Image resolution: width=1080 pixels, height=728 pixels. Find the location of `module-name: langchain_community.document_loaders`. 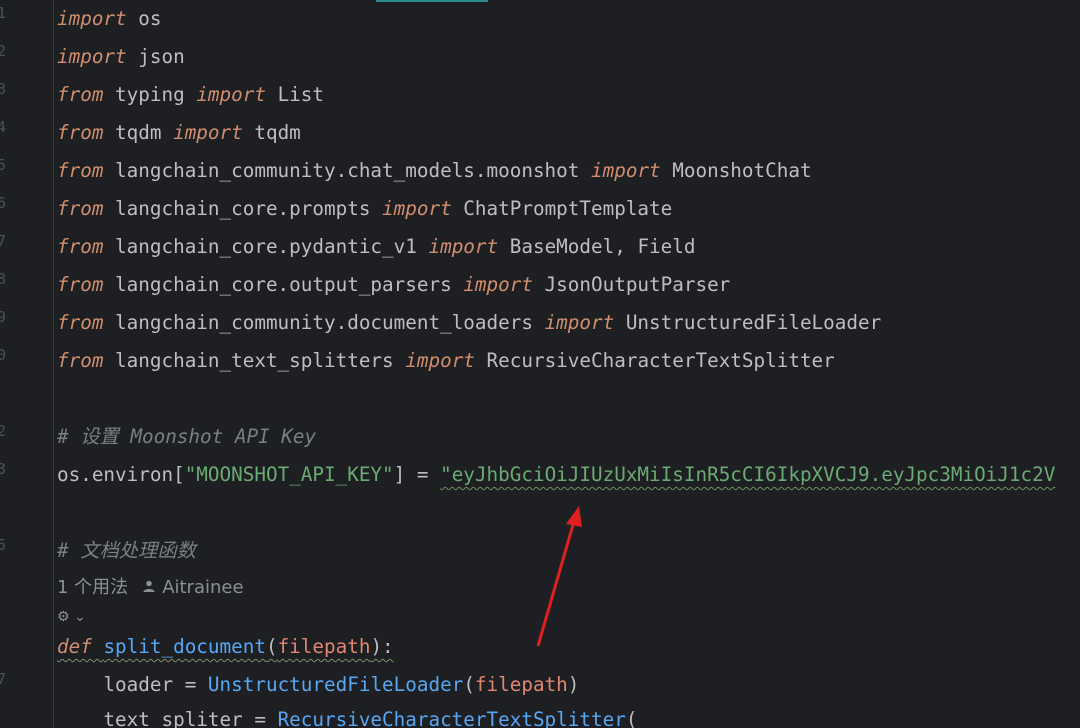

module-name: langchain_community.document_loaders is located at coordinates (324, 322).